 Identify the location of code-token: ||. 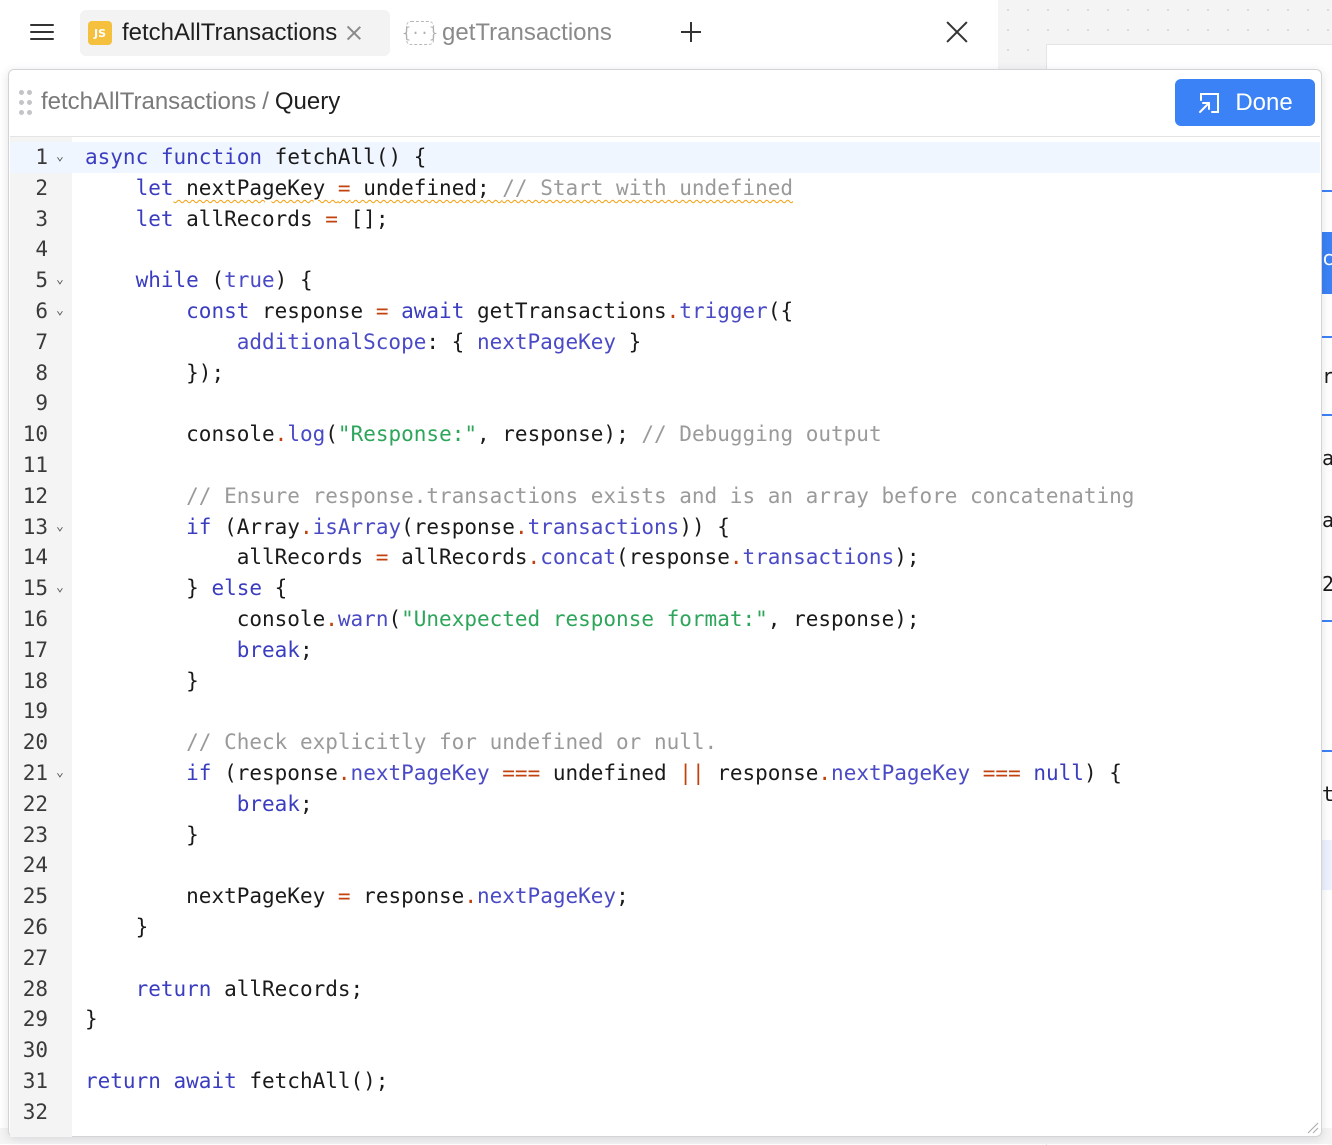
(692, 773).